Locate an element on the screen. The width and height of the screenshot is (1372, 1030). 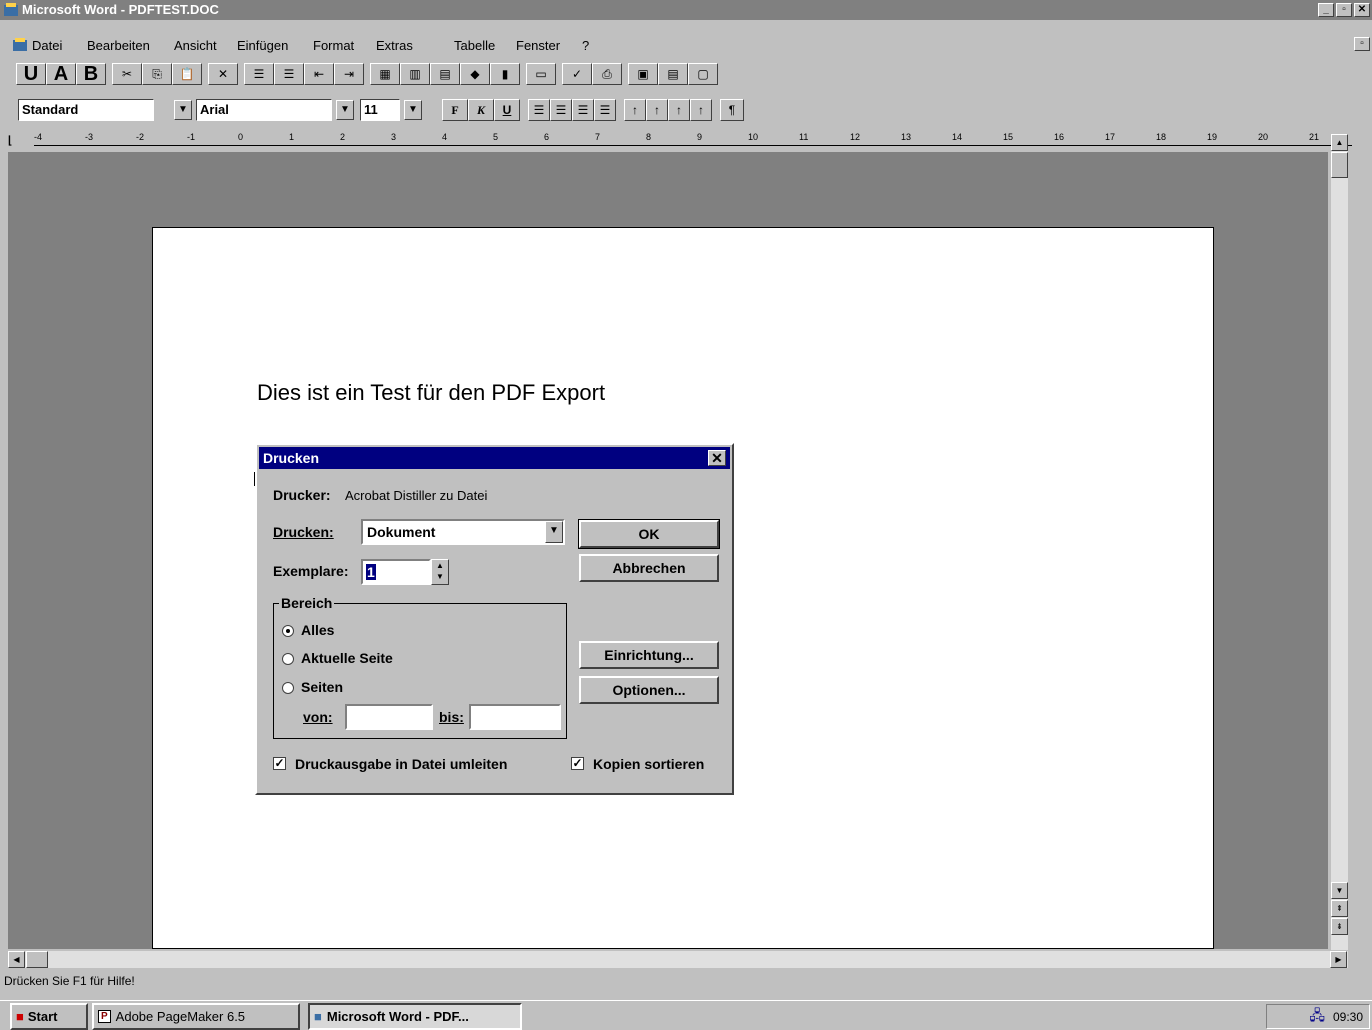
style-field: Standard is located at coordinates (86, 110).